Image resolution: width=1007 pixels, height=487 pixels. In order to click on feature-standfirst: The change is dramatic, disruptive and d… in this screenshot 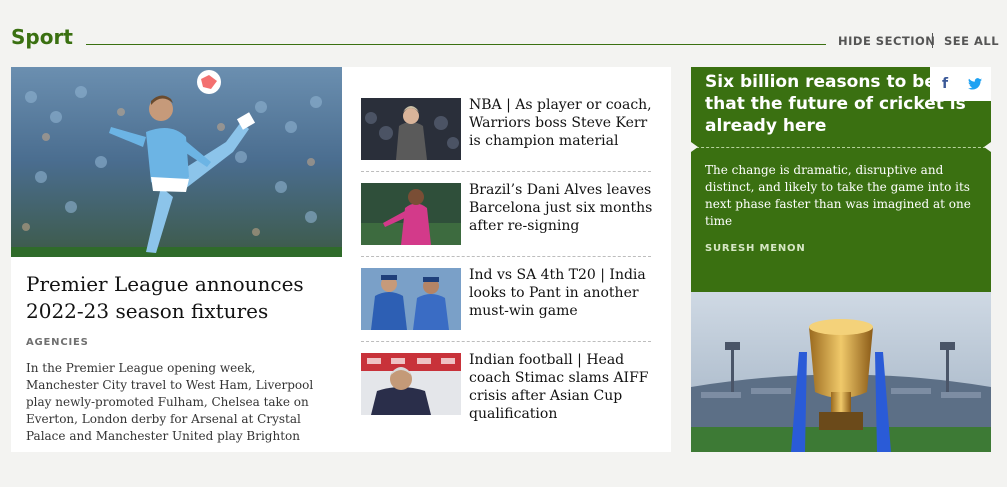, I will do `click(838, 195)`.